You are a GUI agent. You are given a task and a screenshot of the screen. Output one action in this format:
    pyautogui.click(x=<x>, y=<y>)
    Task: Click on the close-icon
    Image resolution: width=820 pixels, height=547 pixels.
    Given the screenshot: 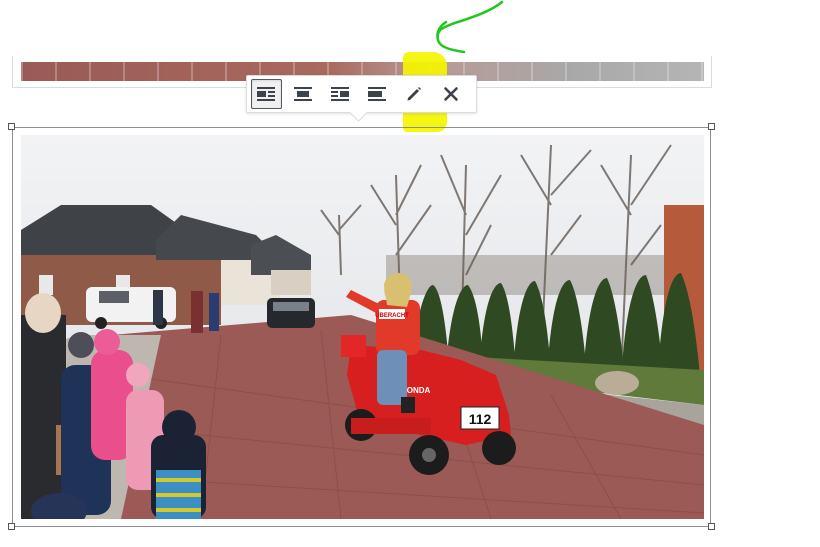 What is the action you would take?
    pyautogui.click(x=450, y=94)
    